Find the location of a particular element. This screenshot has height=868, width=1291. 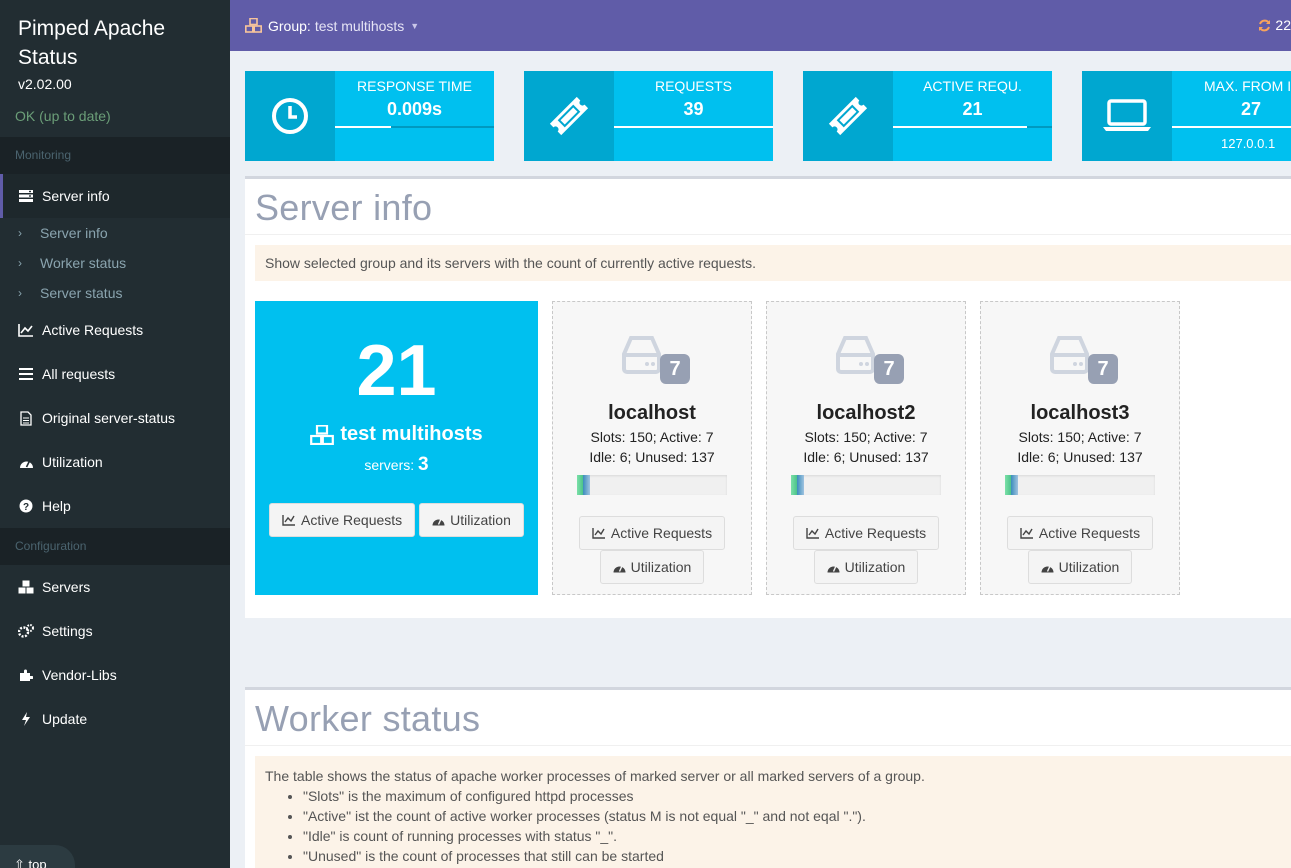

sidebar-item-help: ? Help is located at coordinates (115, 506).